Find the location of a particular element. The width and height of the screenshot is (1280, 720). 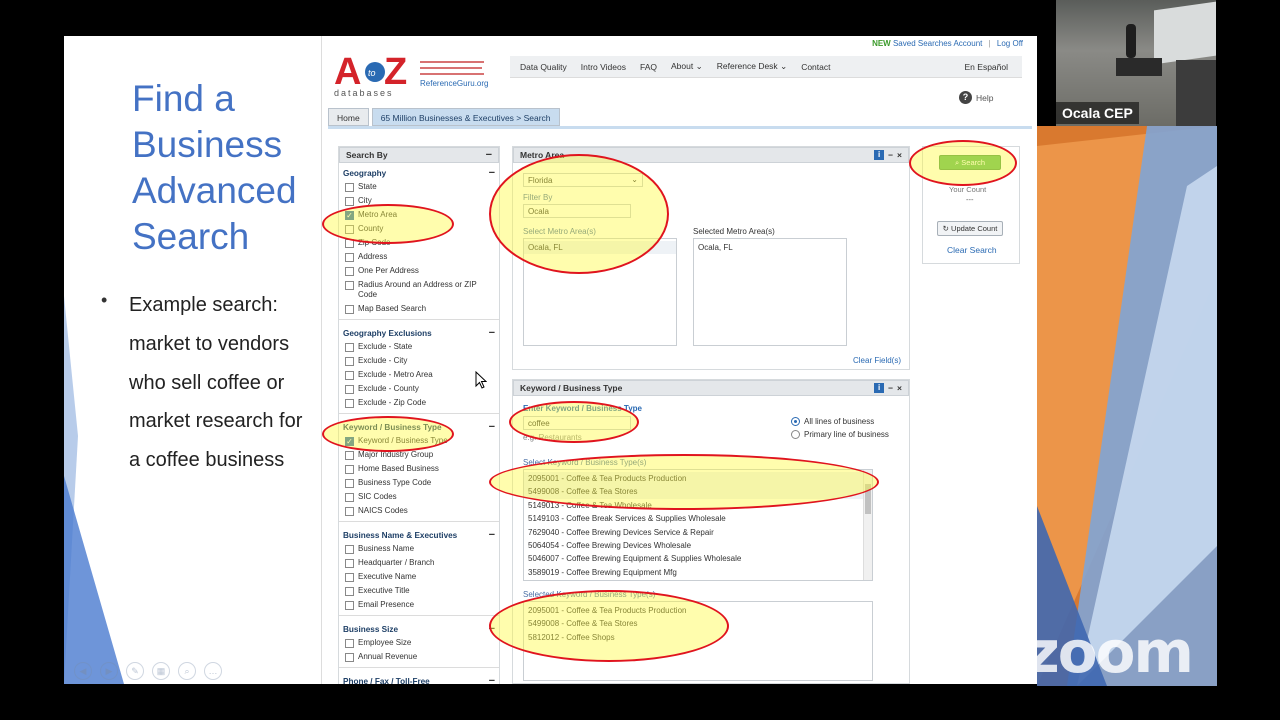

select-metro-list: Ocala, FL is located at coordinates (600, 292).